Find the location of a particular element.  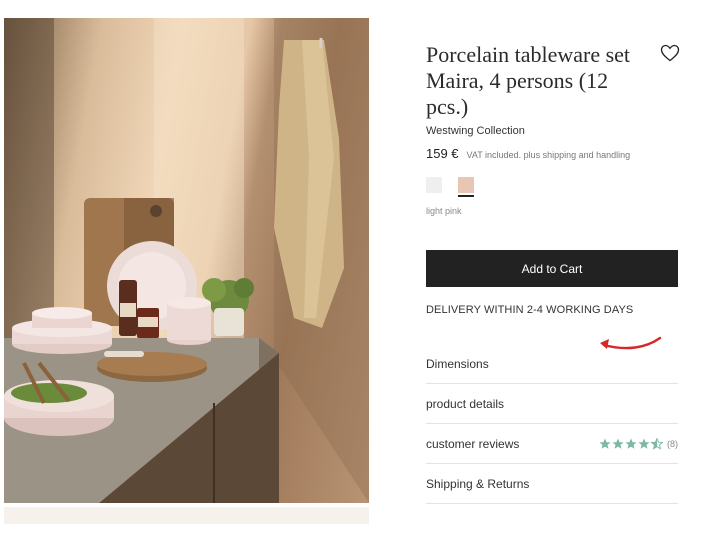

star-rating: (8) is located at coordinates (638, 443).